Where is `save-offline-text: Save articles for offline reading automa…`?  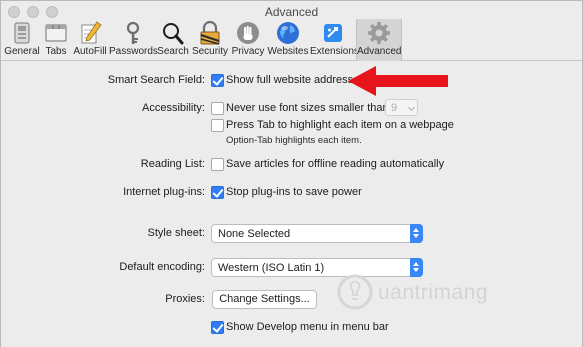 save-offline-text: Save articles for offline reading automa… is located at coordinates (335, 164).